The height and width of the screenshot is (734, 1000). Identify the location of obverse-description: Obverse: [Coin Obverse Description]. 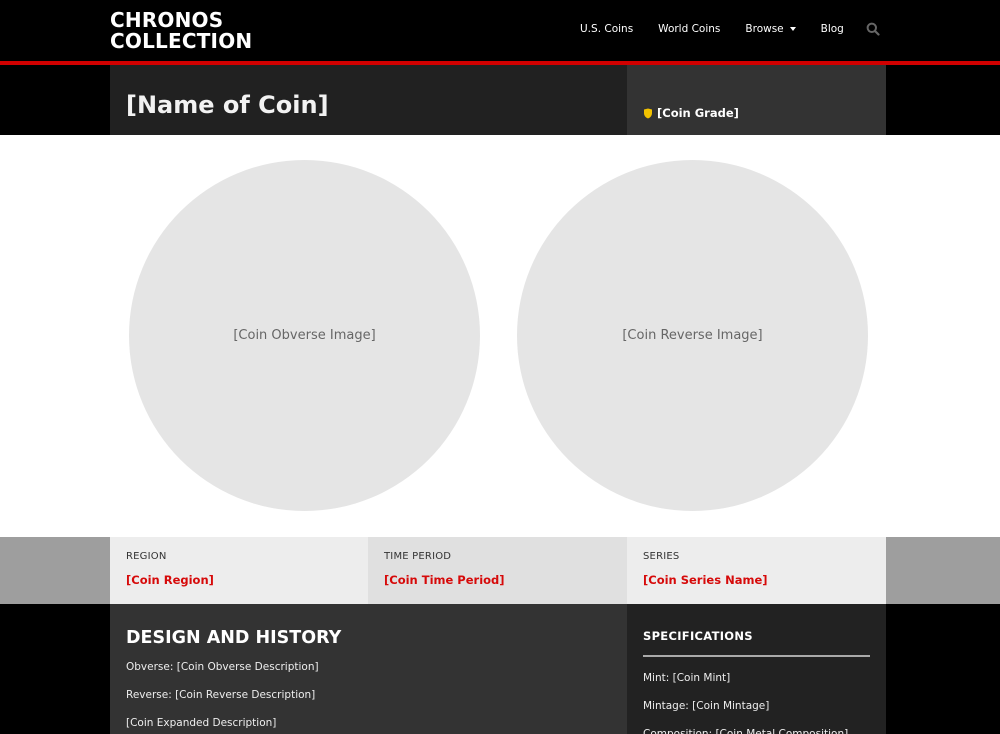
(222, 667).